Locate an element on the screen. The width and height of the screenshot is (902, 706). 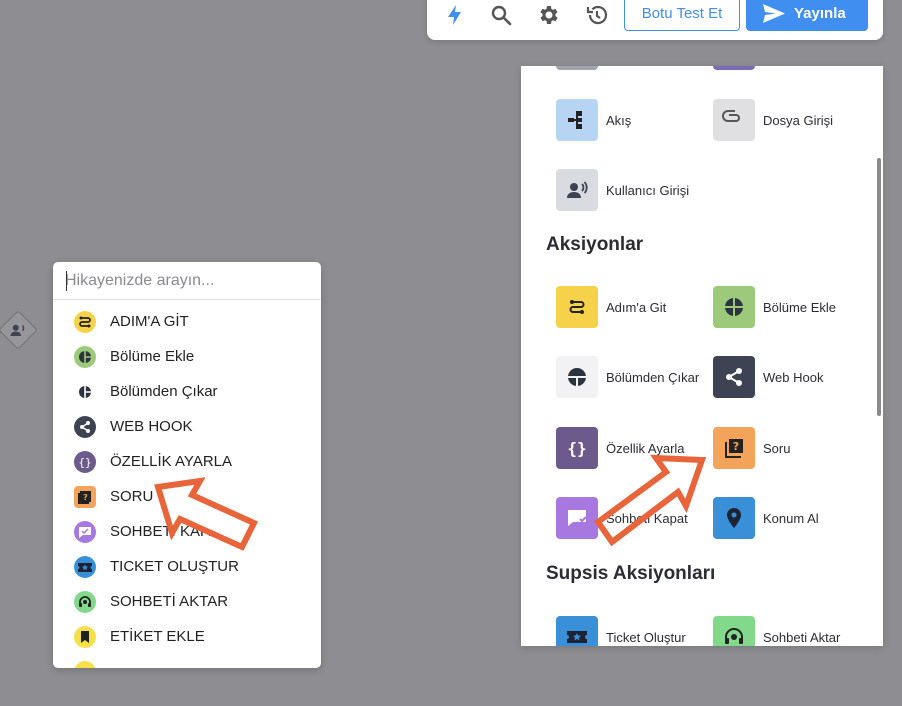
tile-label: Web Hook is located at coordinates (793, 377).